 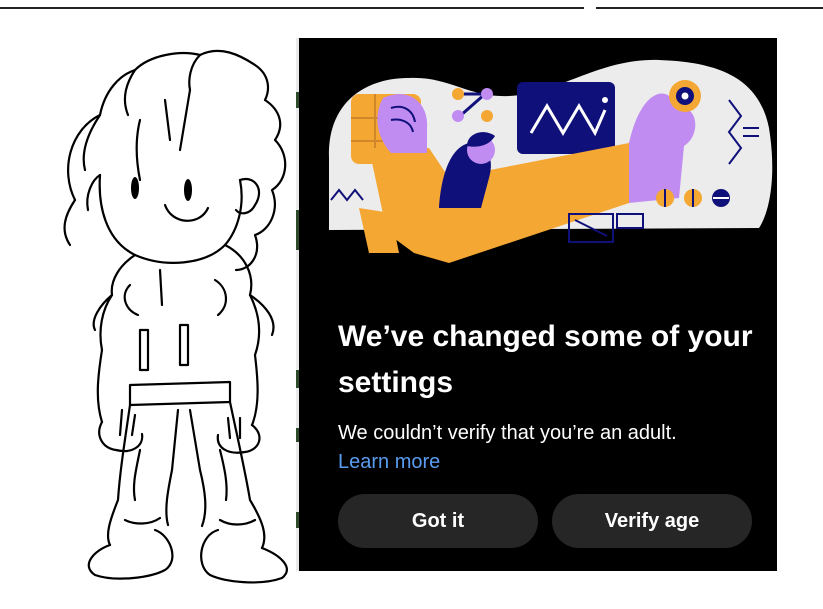 I want to click on dialog-title: We’ve changed some of your settings, so click(x=545, y=359).